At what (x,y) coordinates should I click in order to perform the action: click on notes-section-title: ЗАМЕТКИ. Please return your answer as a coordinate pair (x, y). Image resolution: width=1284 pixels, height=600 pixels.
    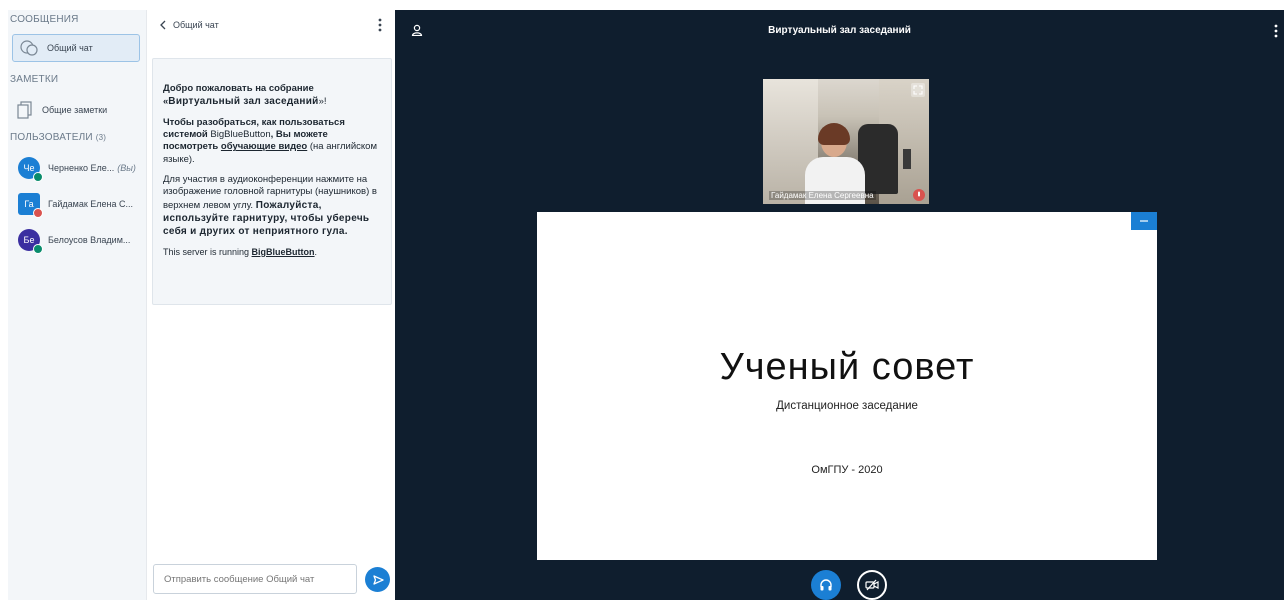
    Looking at the image, I should click on (34, 79).